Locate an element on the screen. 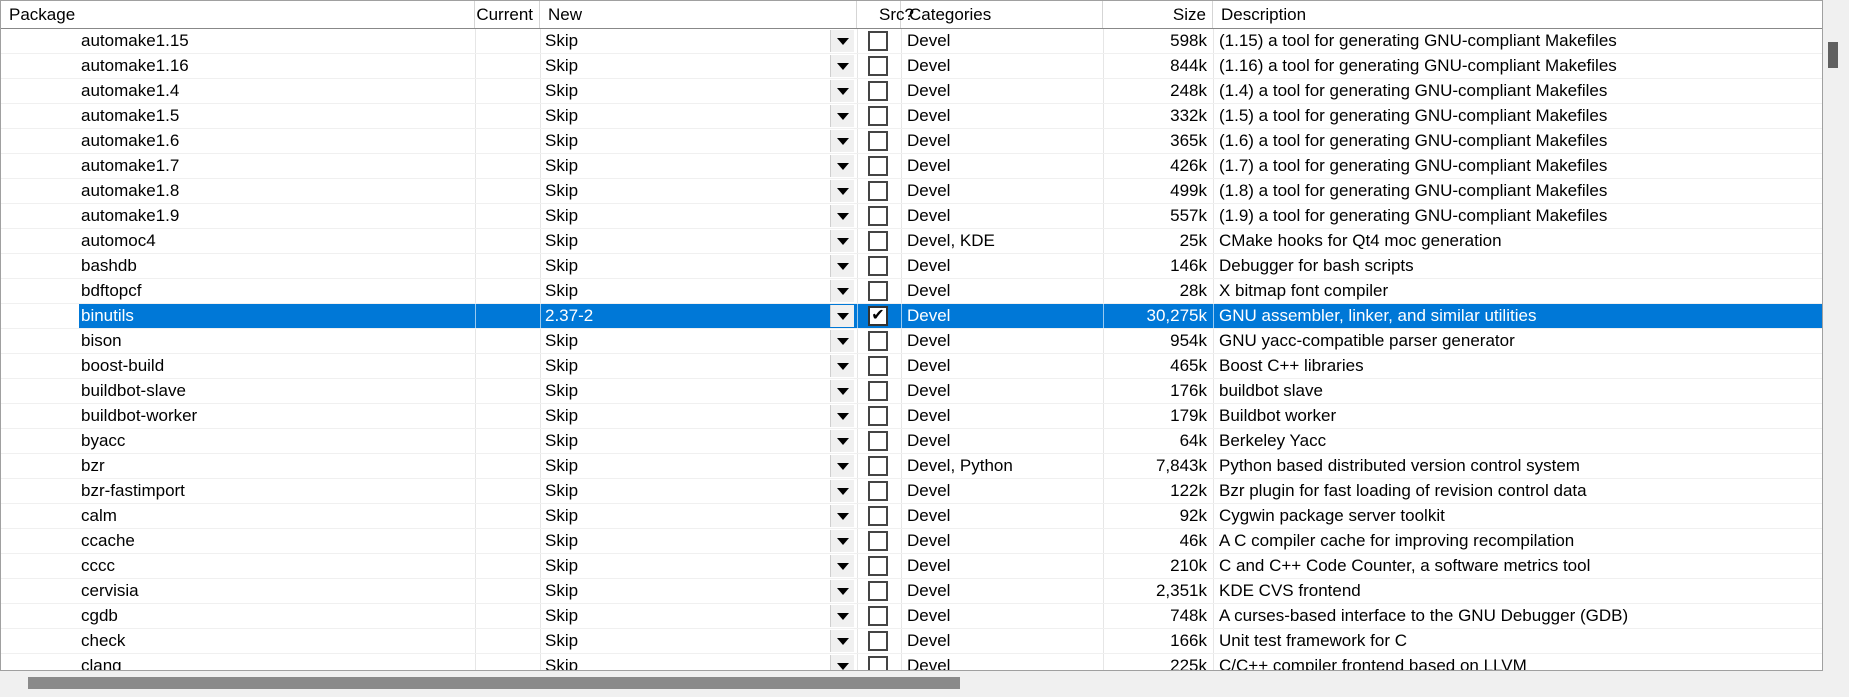 The width and height of the screenshot is (1849, 697). new-action-select: 2.37-2 is located at coordinates (685, 316).